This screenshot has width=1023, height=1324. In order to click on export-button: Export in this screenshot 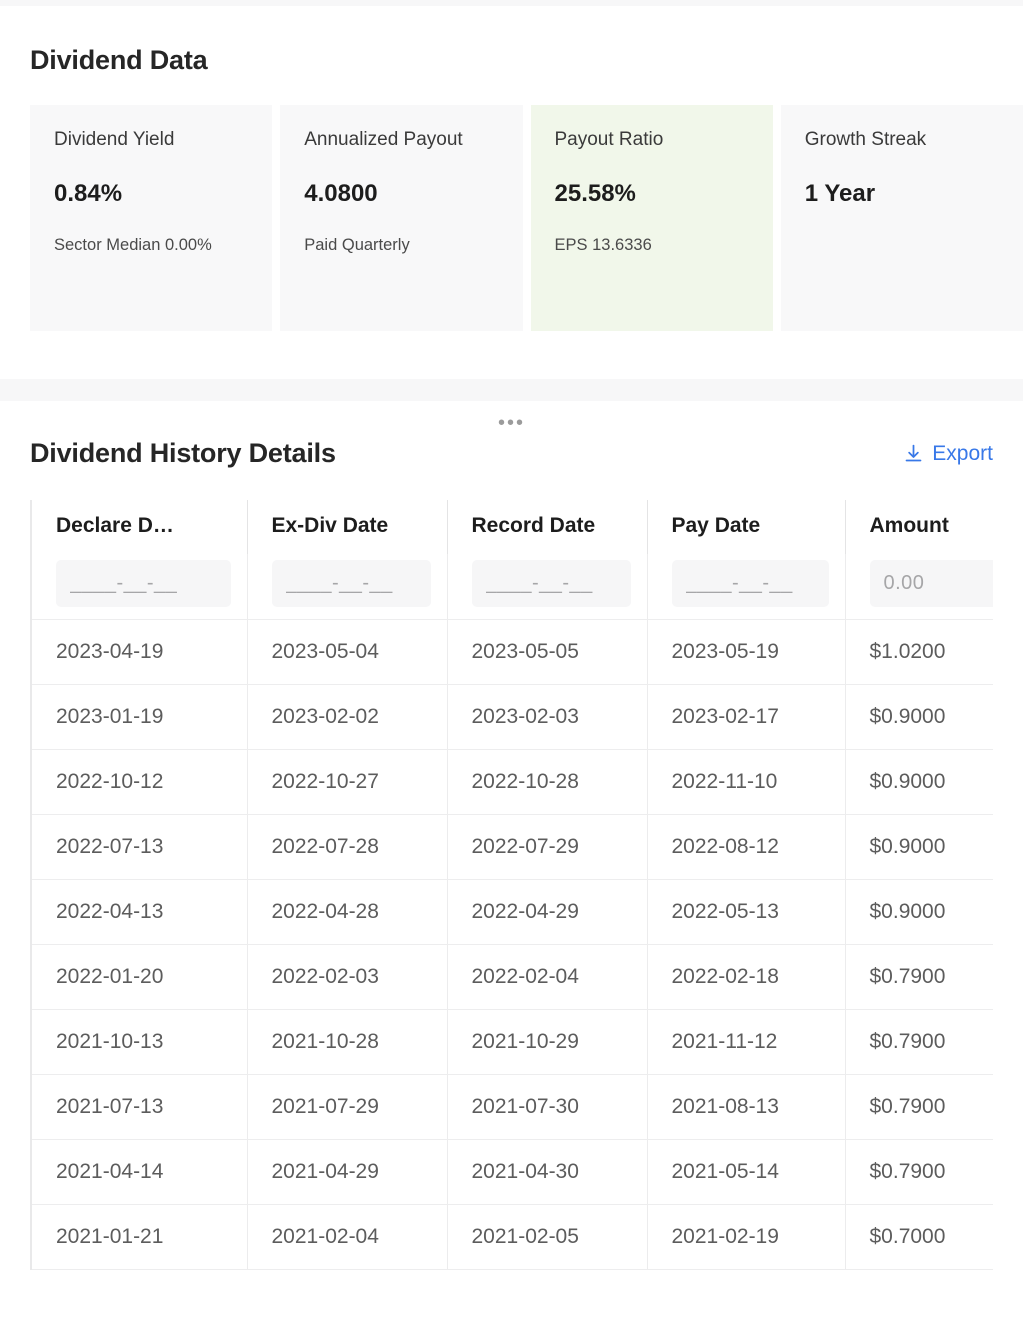, I will do `click(948, 454)`.